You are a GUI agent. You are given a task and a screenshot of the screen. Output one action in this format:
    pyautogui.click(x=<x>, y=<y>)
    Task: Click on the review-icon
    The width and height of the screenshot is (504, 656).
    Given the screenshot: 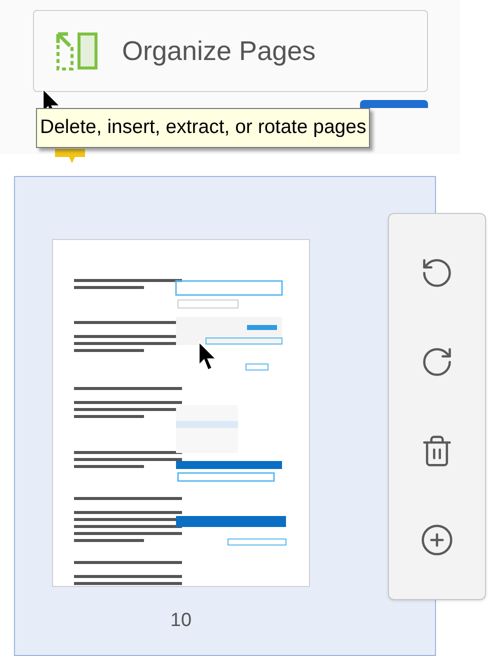 What is the action you would take?
    pyautogui.click(x=70, y=157)
    